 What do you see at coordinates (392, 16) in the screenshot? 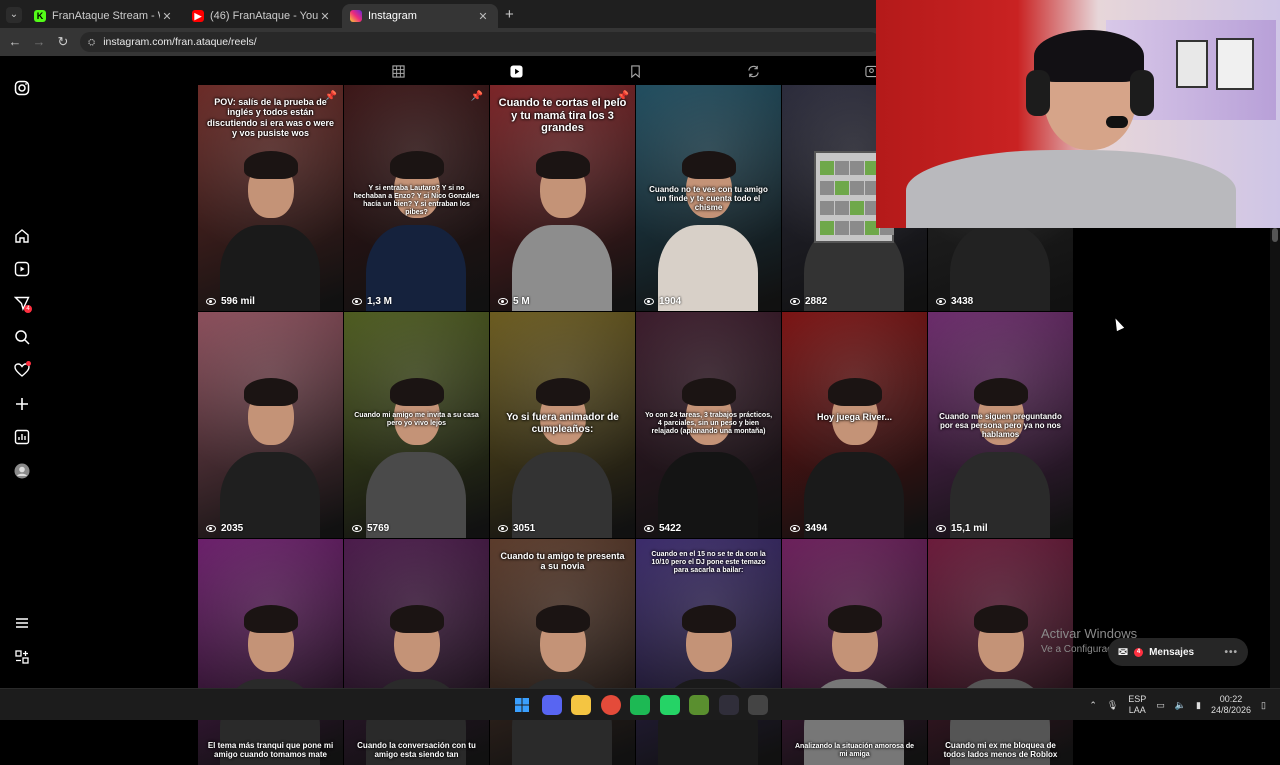
I see `tab-title: Instagram` at bounding box center [392, 16].